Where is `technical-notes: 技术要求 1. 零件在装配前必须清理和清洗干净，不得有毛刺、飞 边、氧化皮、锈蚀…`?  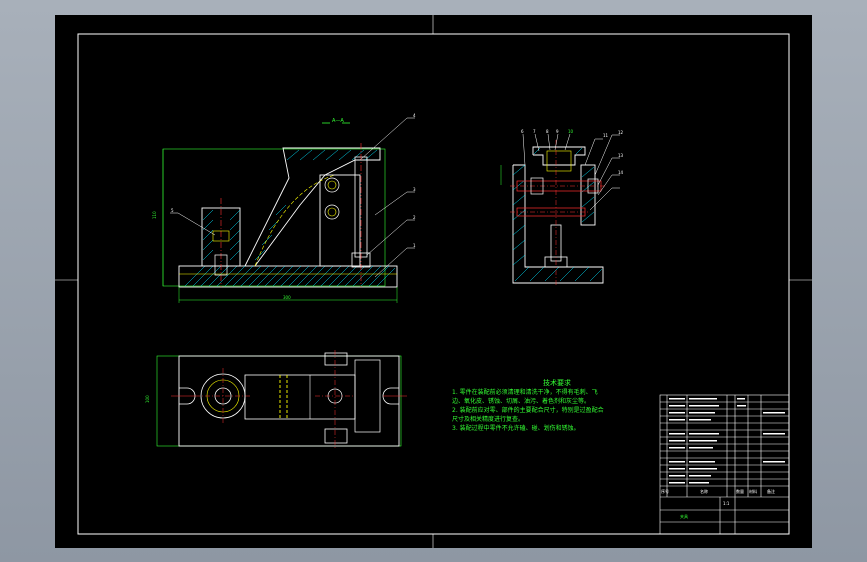 technical-notes: 技术要求 1. 零件在装配前必须清理和清洗干净，不得有毛刺、飞 边、氧化皮、锈蚀… is located at coordinates (547, 406).